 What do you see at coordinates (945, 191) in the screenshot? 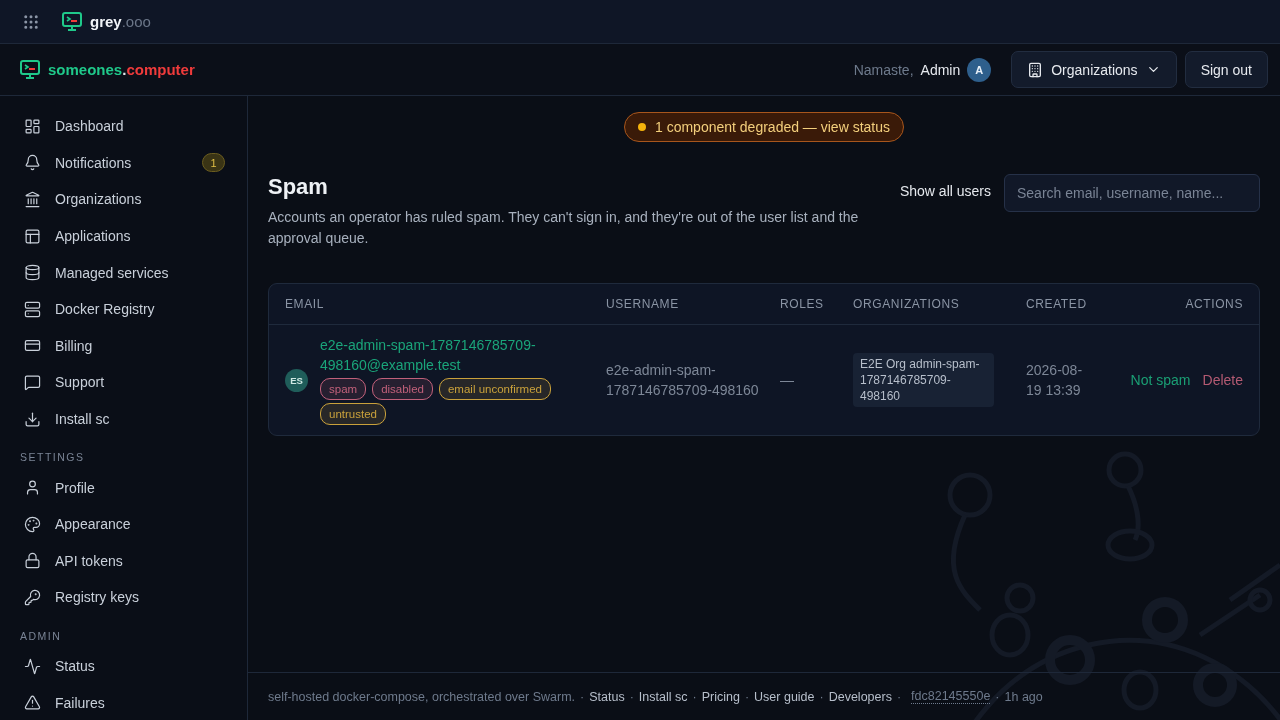
I see `show-all-users-link: Show all users` at bounding box center [945, 191].